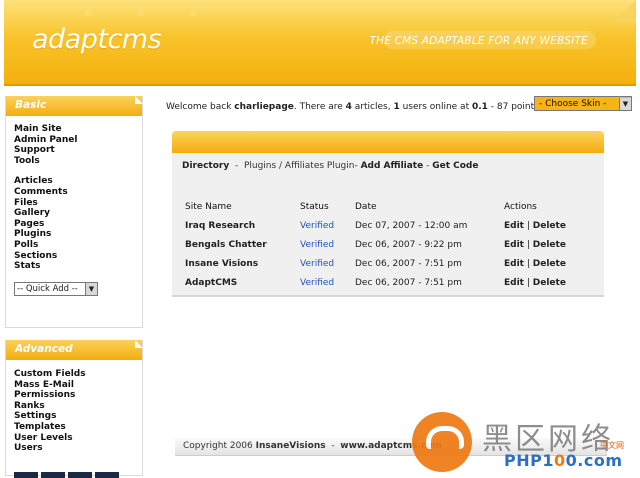  Describe the element at coordinates (333, 446) in the screenshot. I see `footer-sep: -` at that location.